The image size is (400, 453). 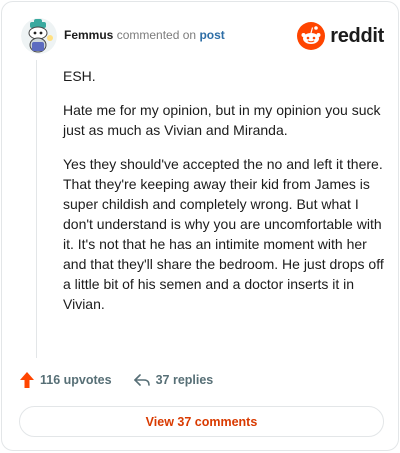 I want to click on comment-meta: Femmus commented on post, so click(x=144, y=35).